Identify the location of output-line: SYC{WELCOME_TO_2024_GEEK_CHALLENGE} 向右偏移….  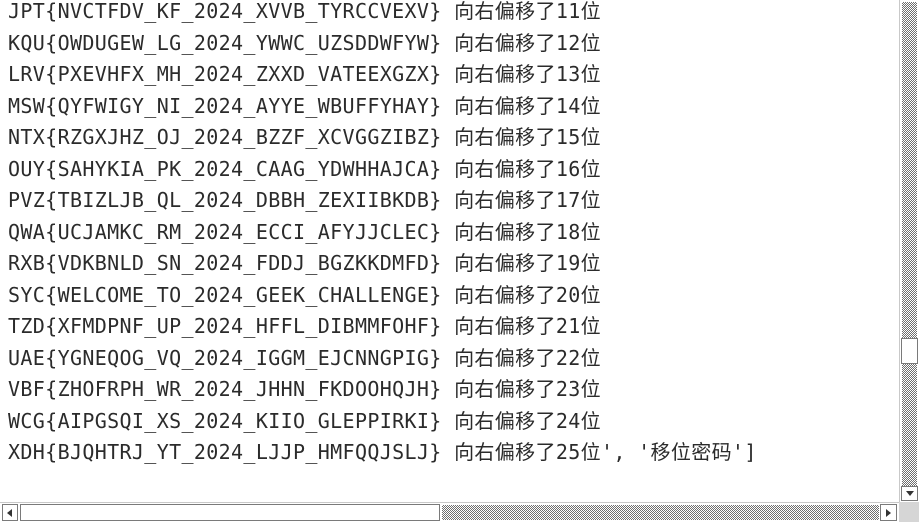
(304, 294).